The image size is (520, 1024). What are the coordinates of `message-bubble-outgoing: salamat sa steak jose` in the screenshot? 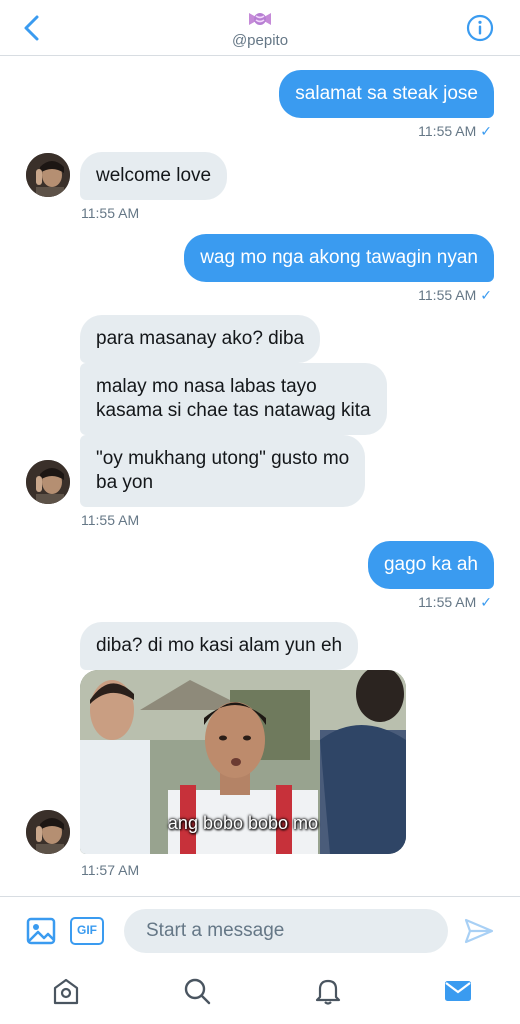 It's located at (386, 94).